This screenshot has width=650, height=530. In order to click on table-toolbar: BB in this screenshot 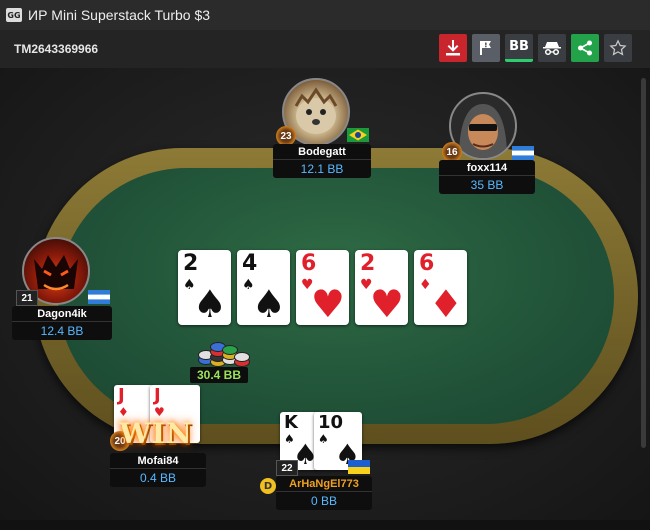, I will do `click(535, 48)`.